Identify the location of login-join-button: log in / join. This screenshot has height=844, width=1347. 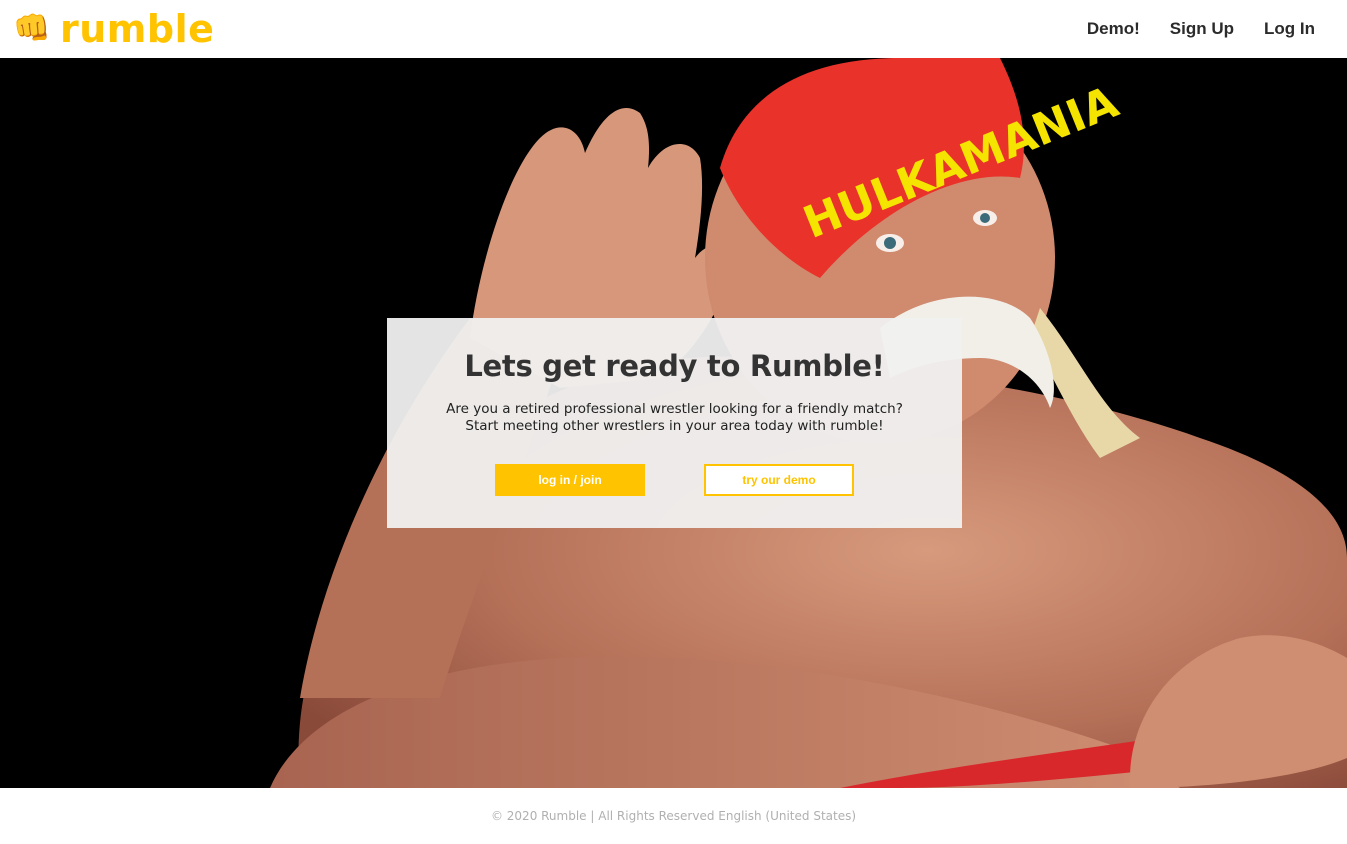
(570, 480).